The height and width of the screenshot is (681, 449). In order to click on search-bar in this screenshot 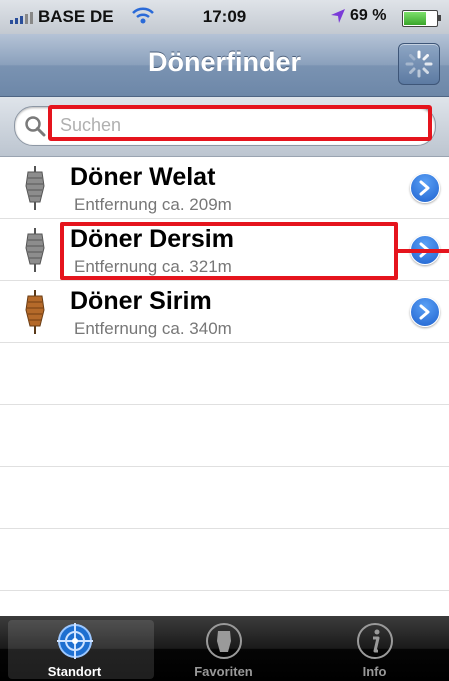, I will do `click(224, 127)`.